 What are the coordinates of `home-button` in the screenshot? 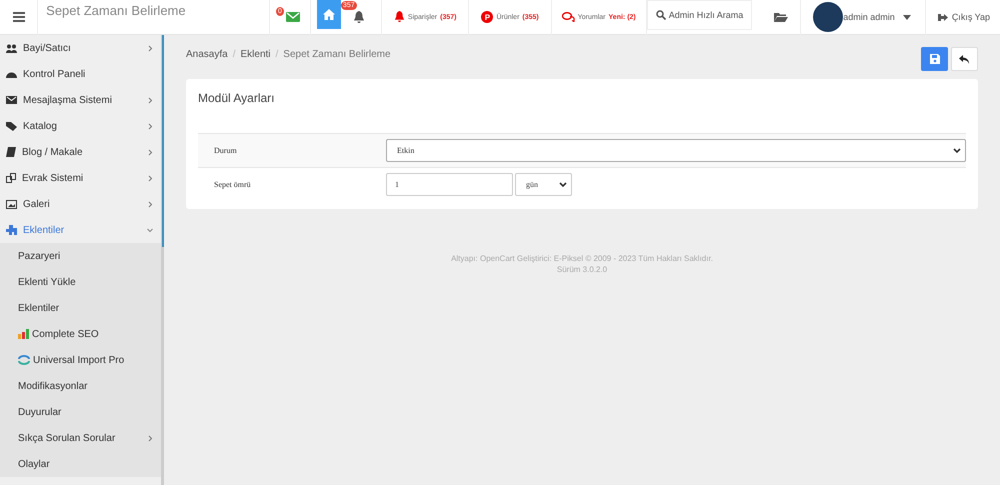 It's located at (329, 14).